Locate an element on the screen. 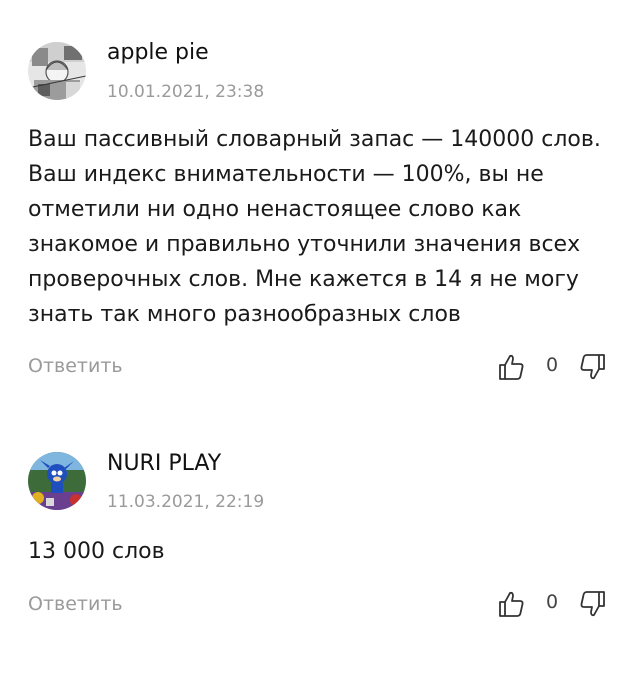 This screenshot has height=696, width=640. comment-author: NURI PLAY is located at coordinates (164, 463).